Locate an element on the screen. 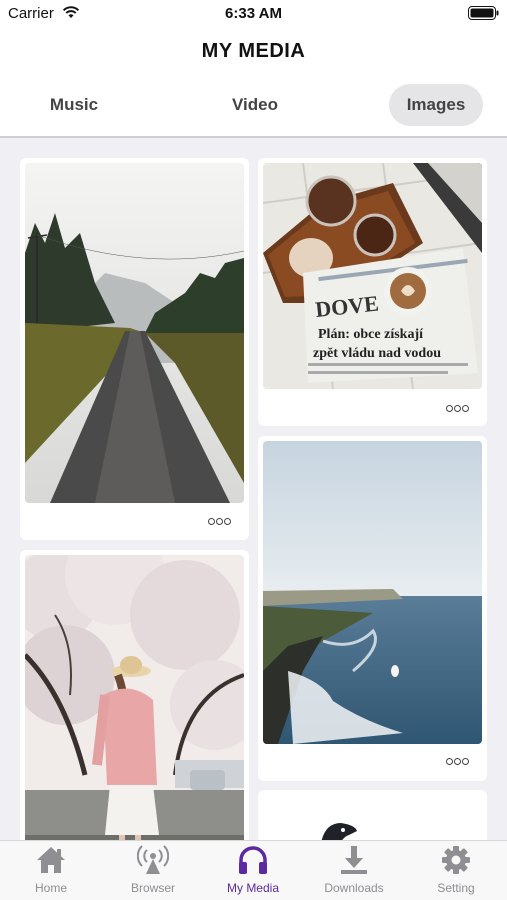 The image size is (507, 900). newspaper-headline-1: Plán: obce získají is located at coordinates (371, 334).